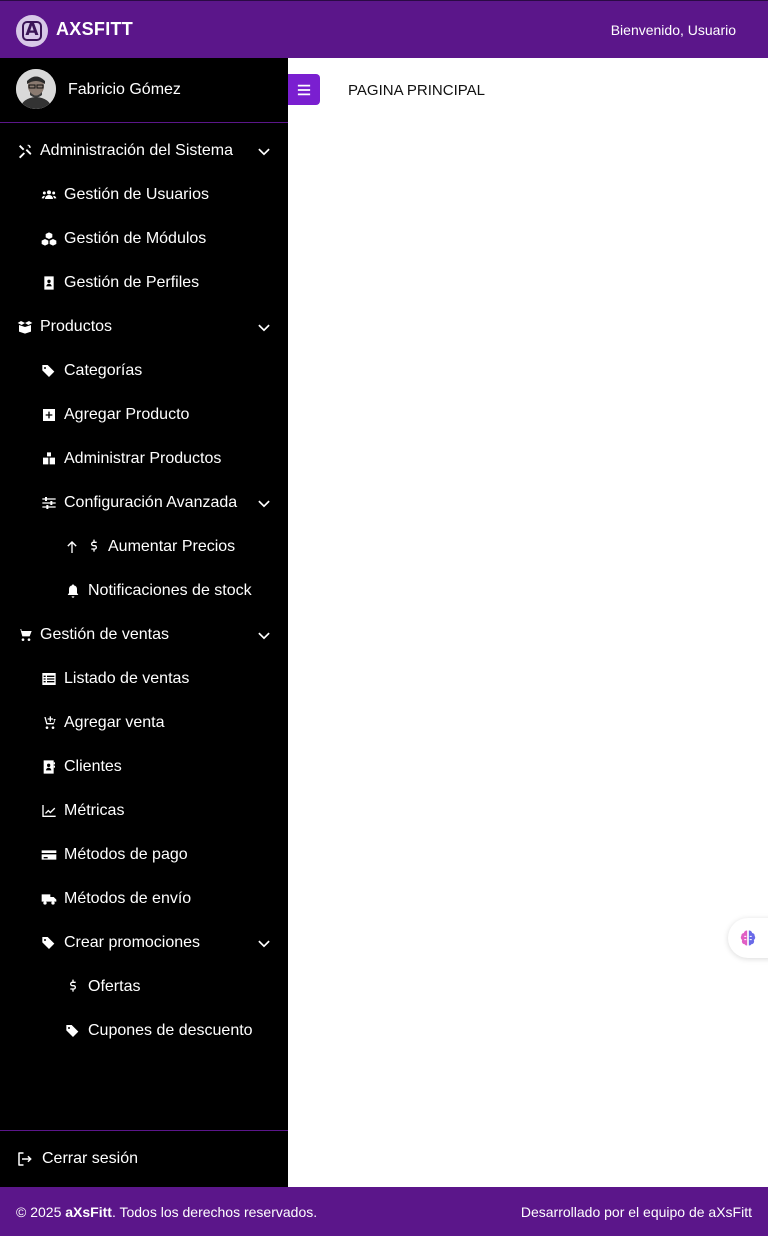  Describe the element at coordinates (49, 679) in the screenshot. I see `list-icon` at that location.